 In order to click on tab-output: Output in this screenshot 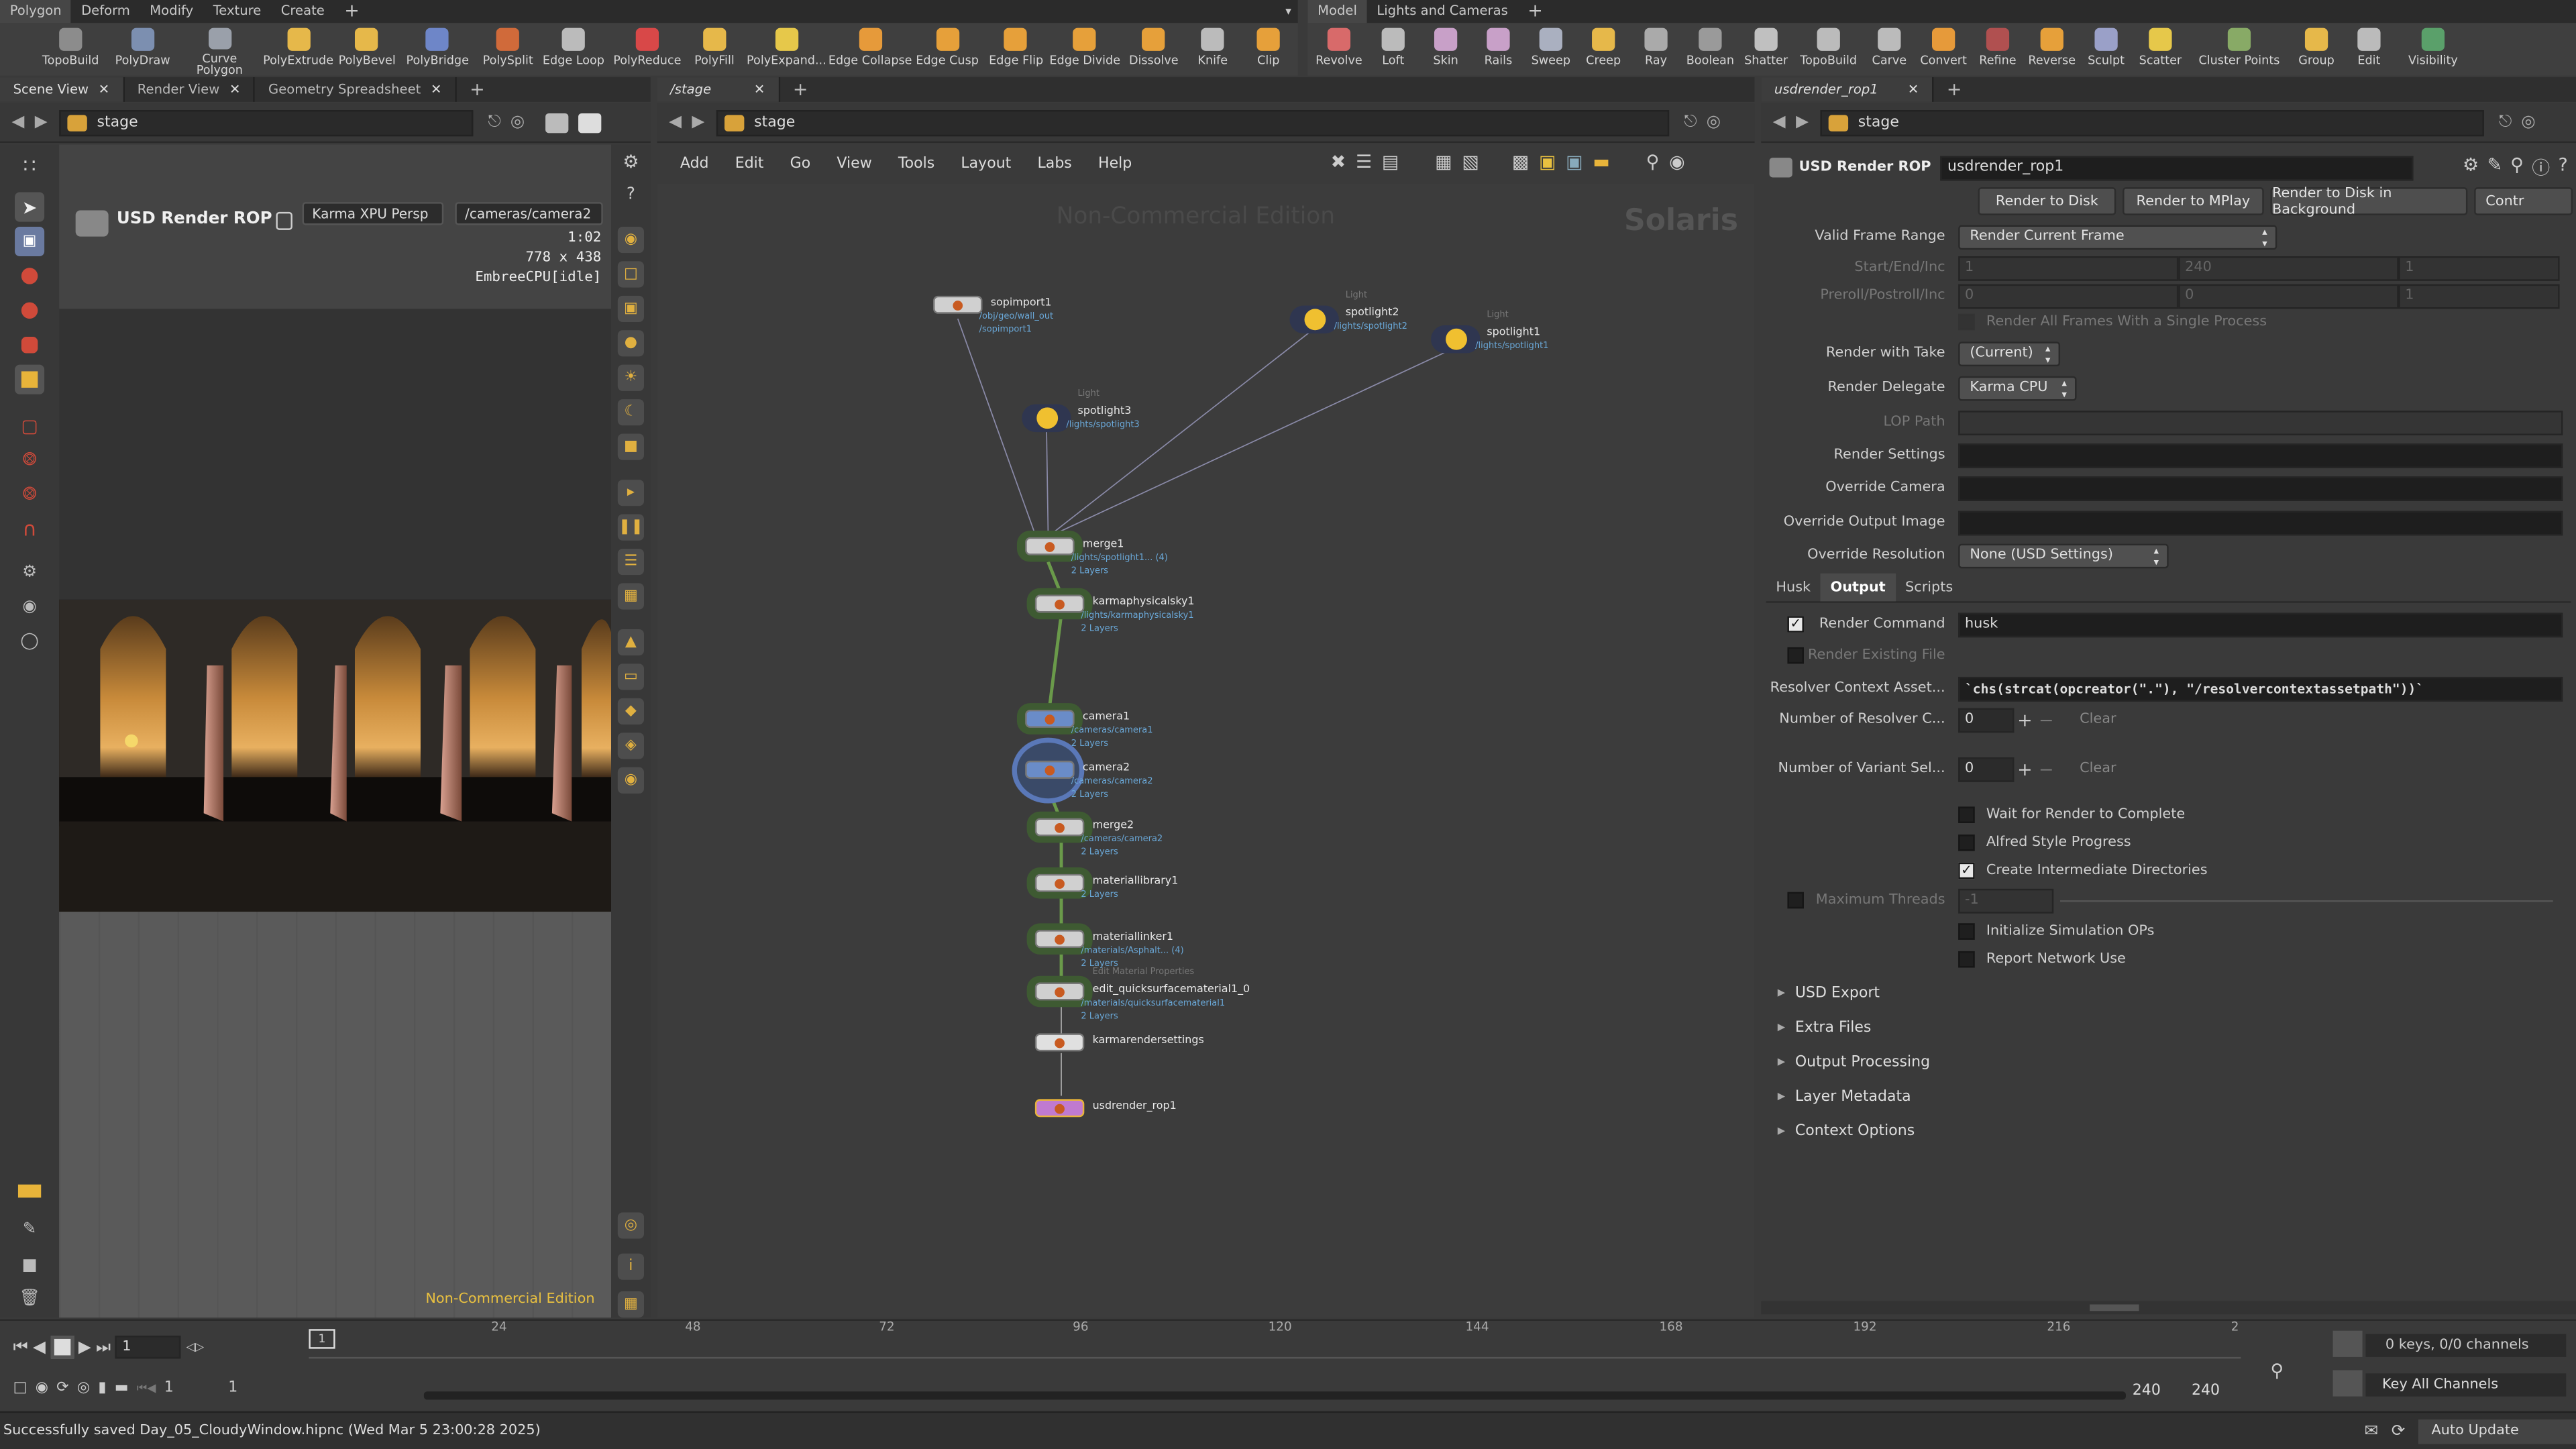, I will do `click(1858, 587)`.